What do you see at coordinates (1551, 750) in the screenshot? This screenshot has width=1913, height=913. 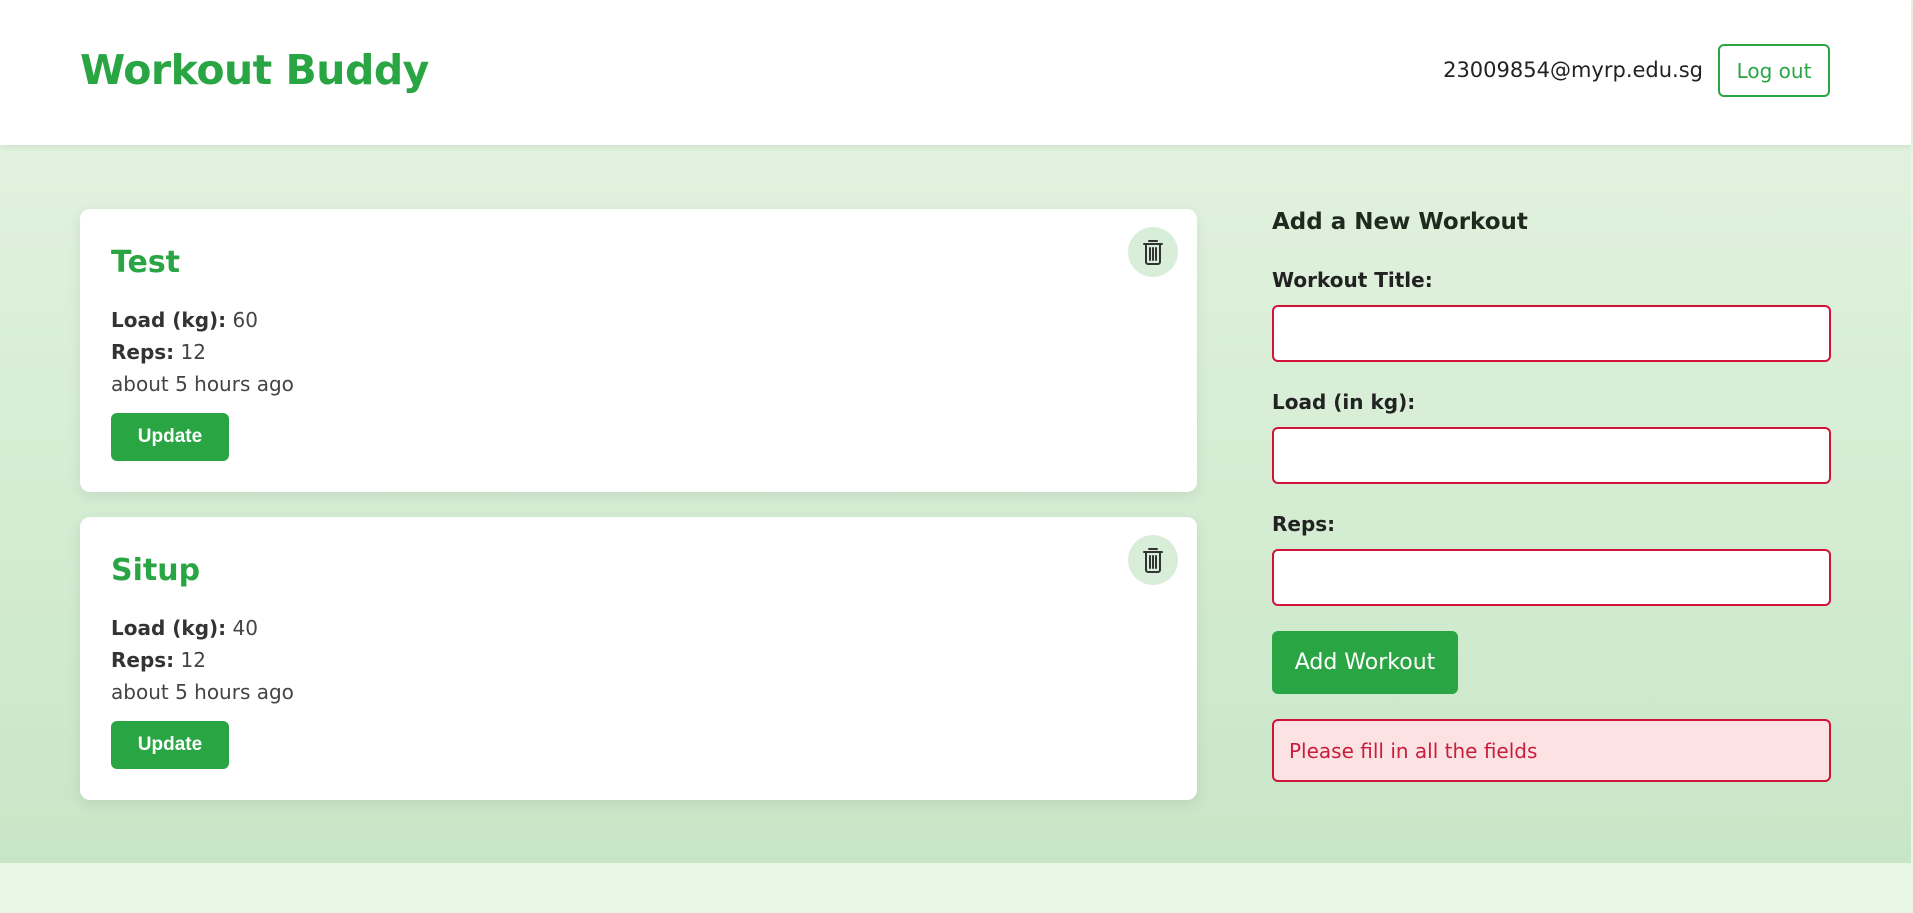 I see `error-message: Please fill in all the fields` at bounding box center [1551, 750].